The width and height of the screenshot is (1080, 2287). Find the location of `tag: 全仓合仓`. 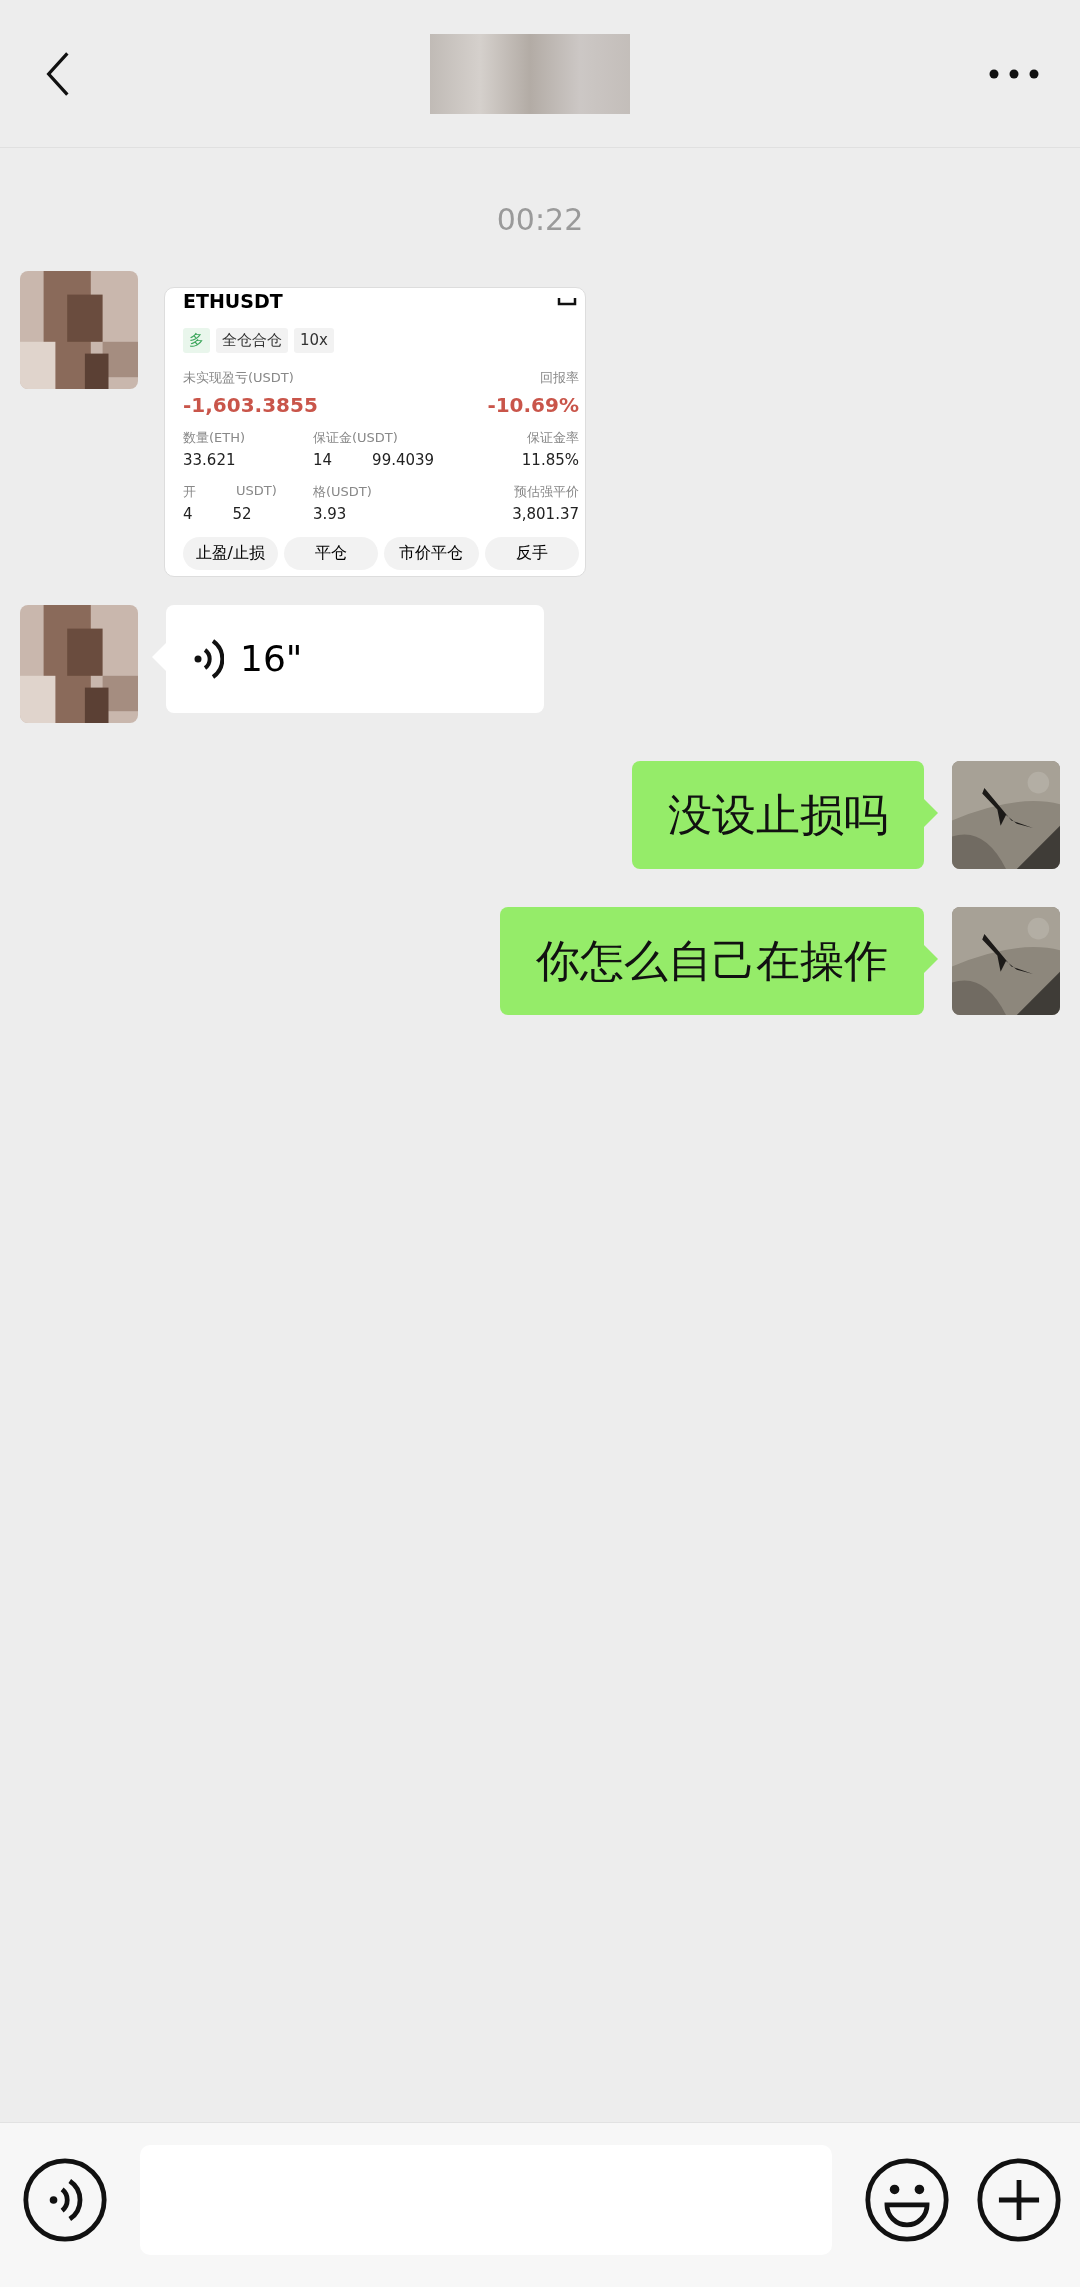

tag: 全仓合仓 is located at coordinates (252, 340).